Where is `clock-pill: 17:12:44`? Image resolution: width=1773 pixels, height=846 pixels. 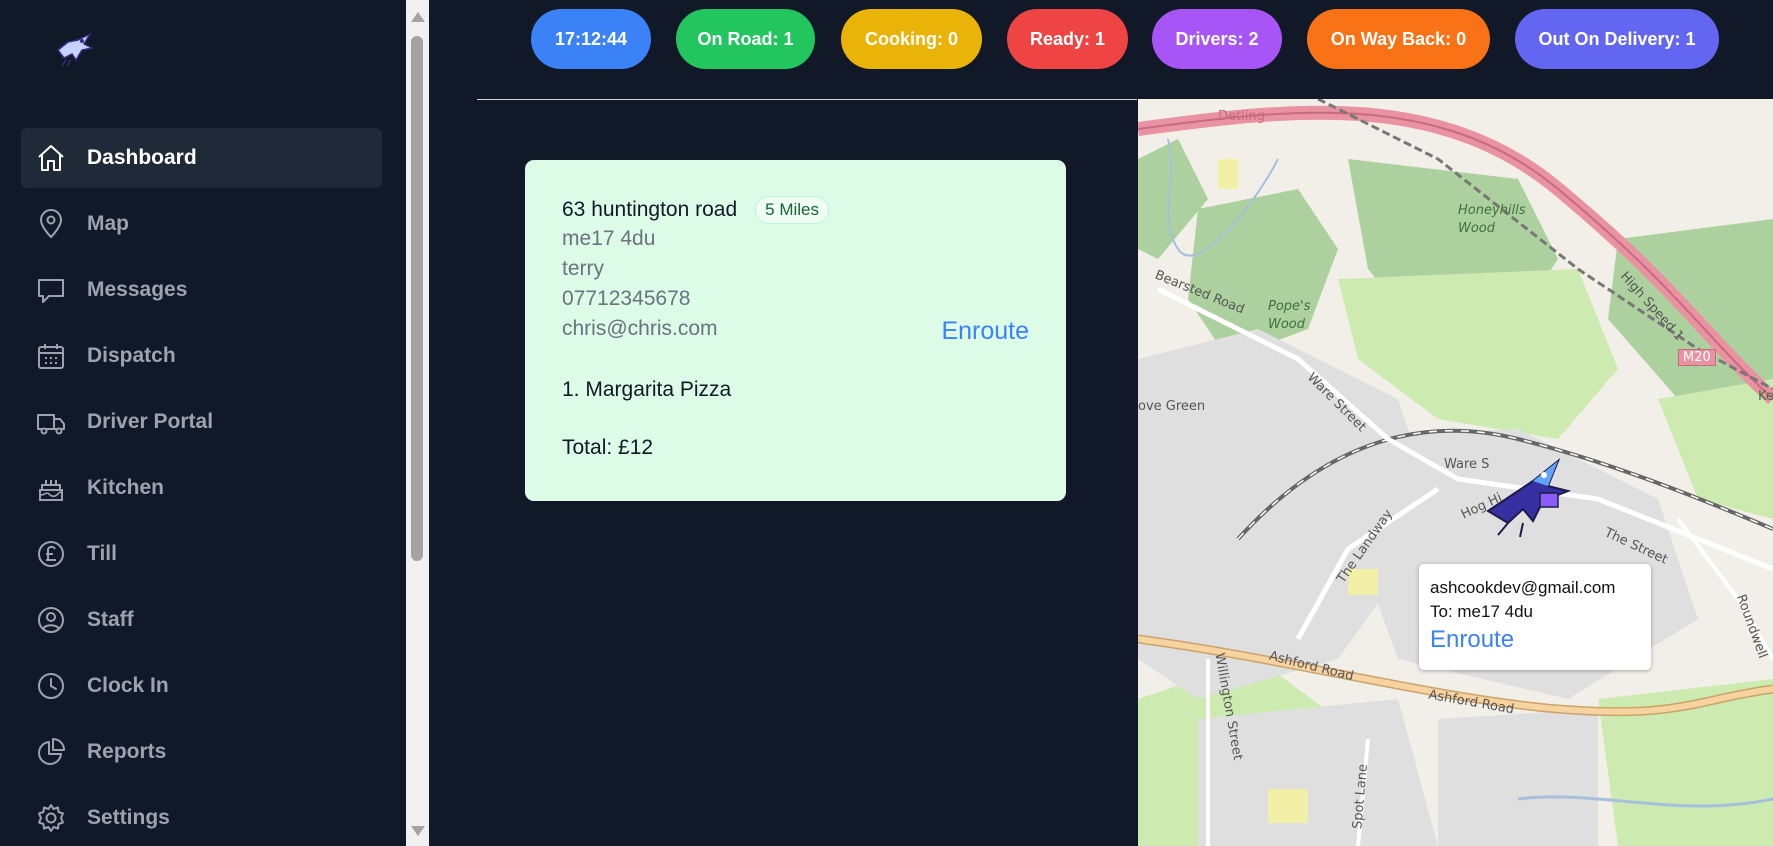
clock-pill: 17:12:44 is located at coordinates (591, 39).